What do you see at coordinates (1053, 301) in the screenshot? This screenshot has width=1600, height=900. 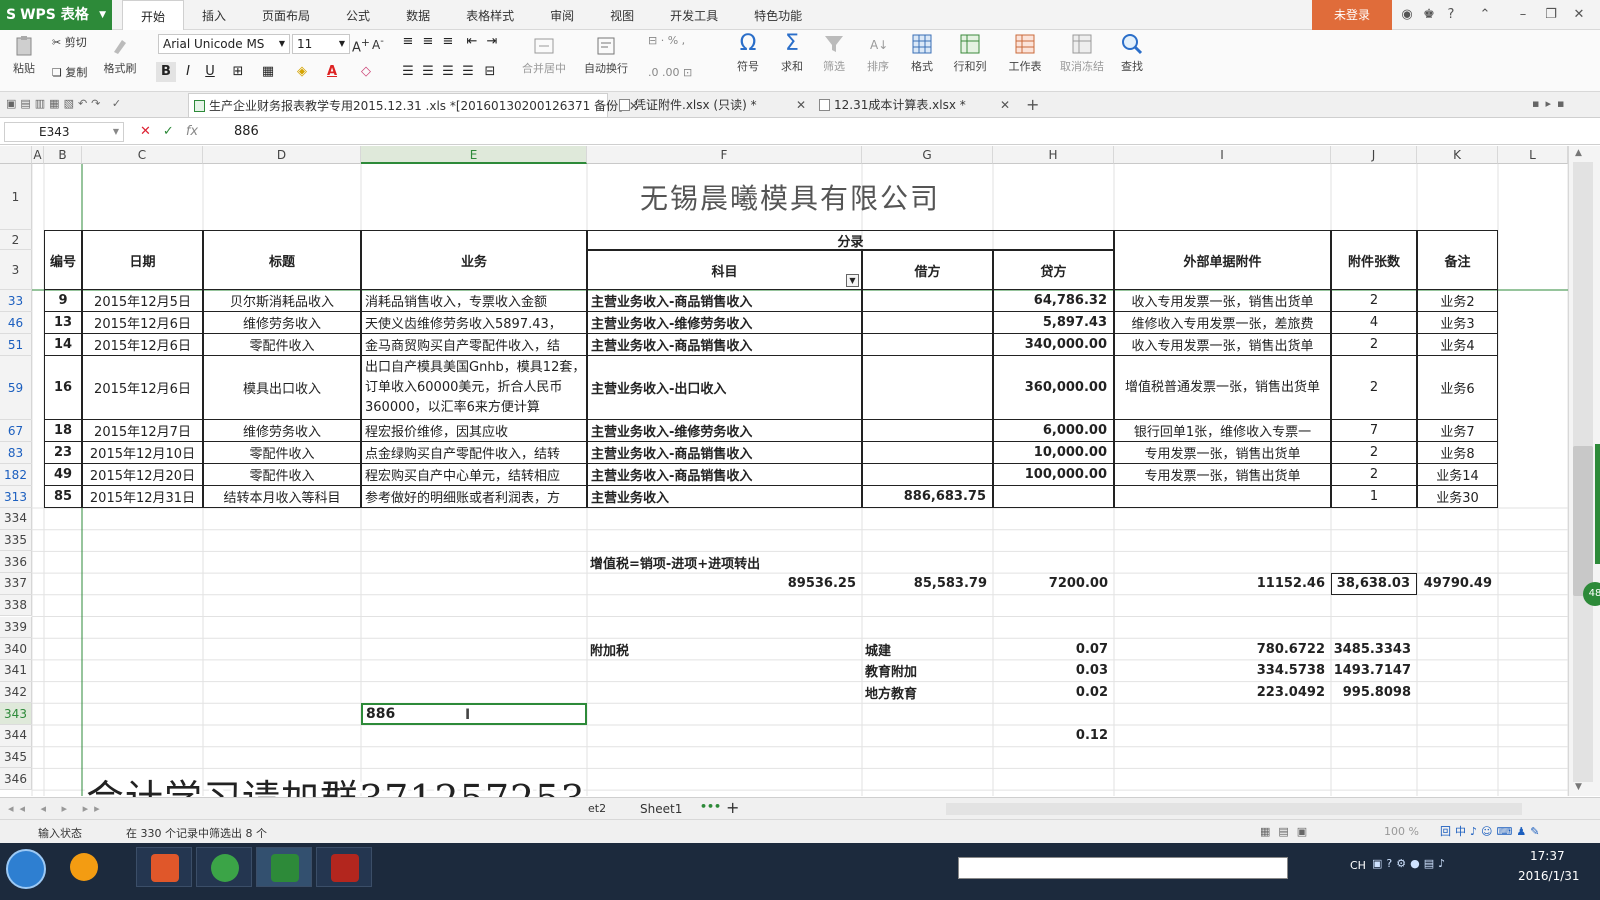 I see `cell-credit: 64,786.32` at bounding box center [1053, 301].